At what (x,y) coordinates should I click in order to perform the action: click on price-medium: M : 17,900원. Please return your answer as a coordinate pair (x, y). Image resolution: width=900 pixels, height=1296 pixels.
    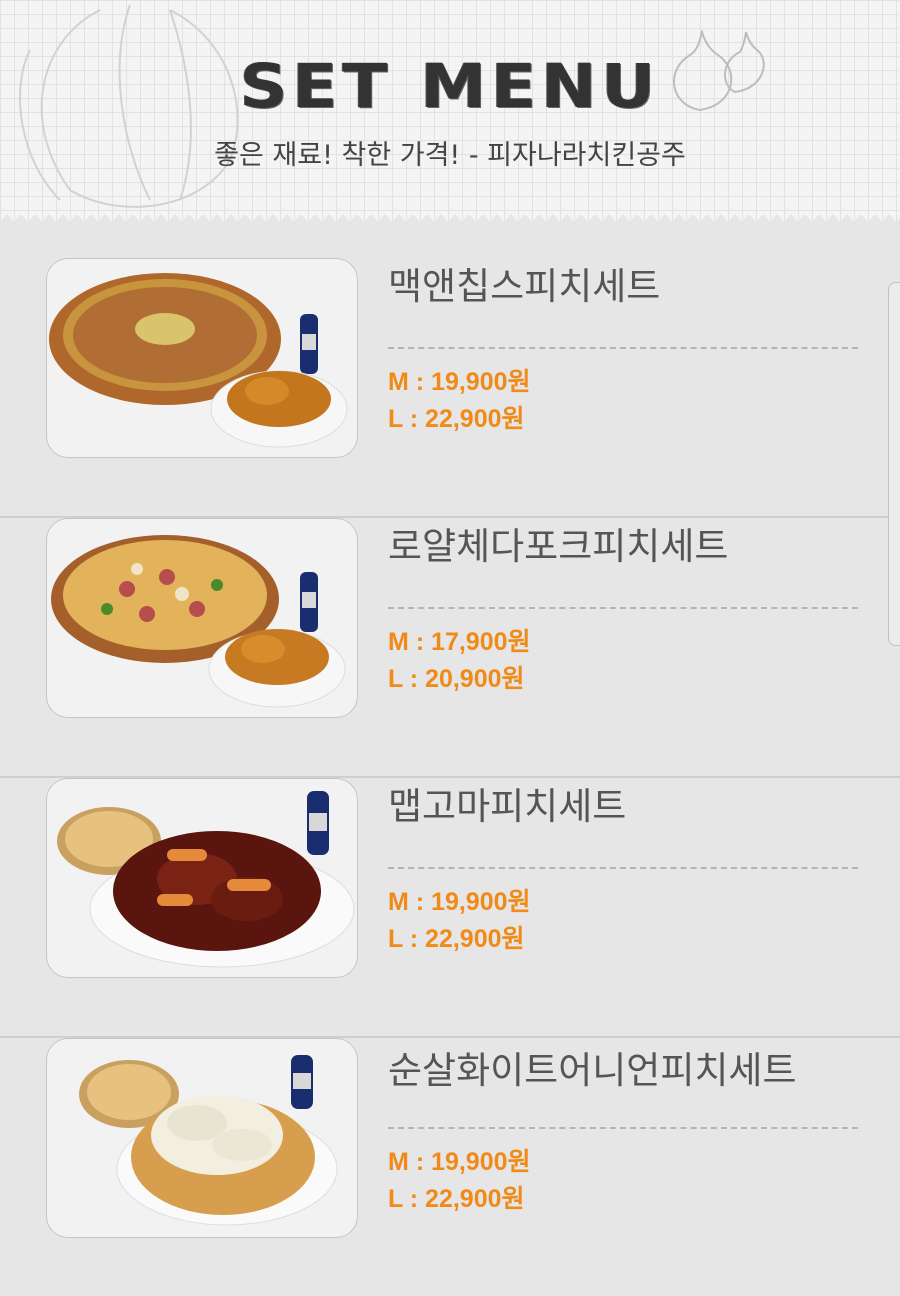
    Looking at the image, I should click on (459, 642).